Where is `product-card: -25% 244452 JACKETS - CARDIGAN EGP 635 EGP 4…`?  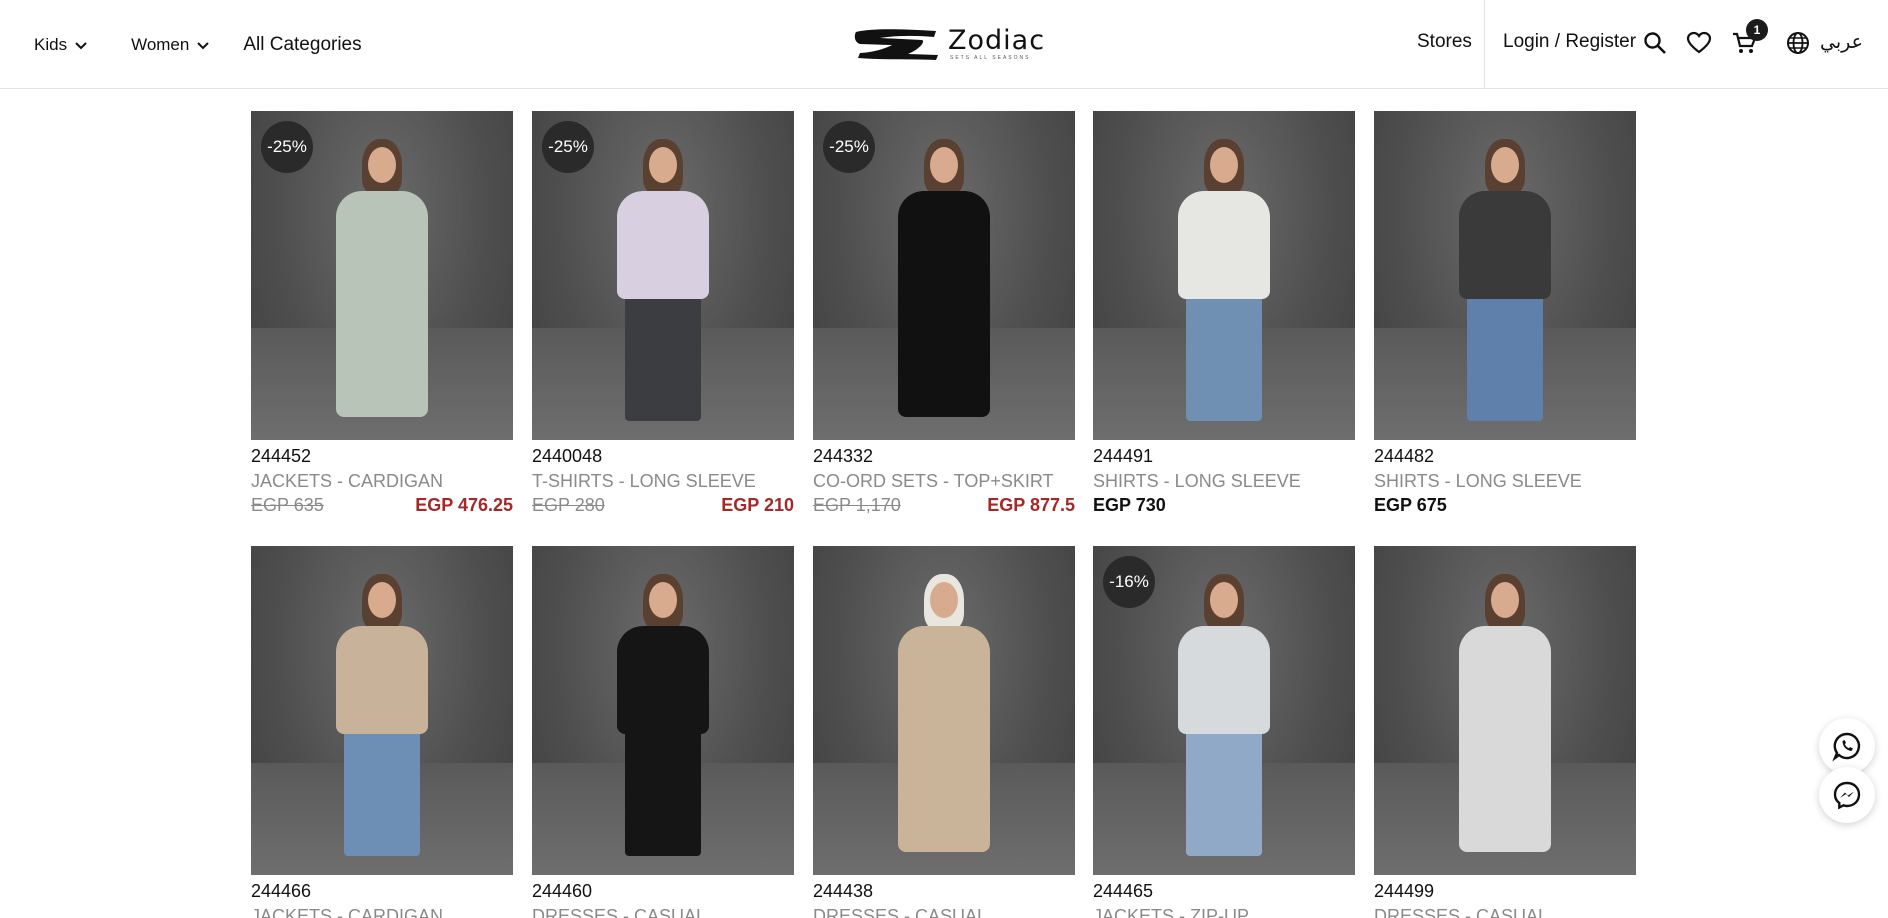
product-card: -25% 244452 JACKETS - CARDIGAN EGP 635 EGP 4… is located at coordinates (382, 316).